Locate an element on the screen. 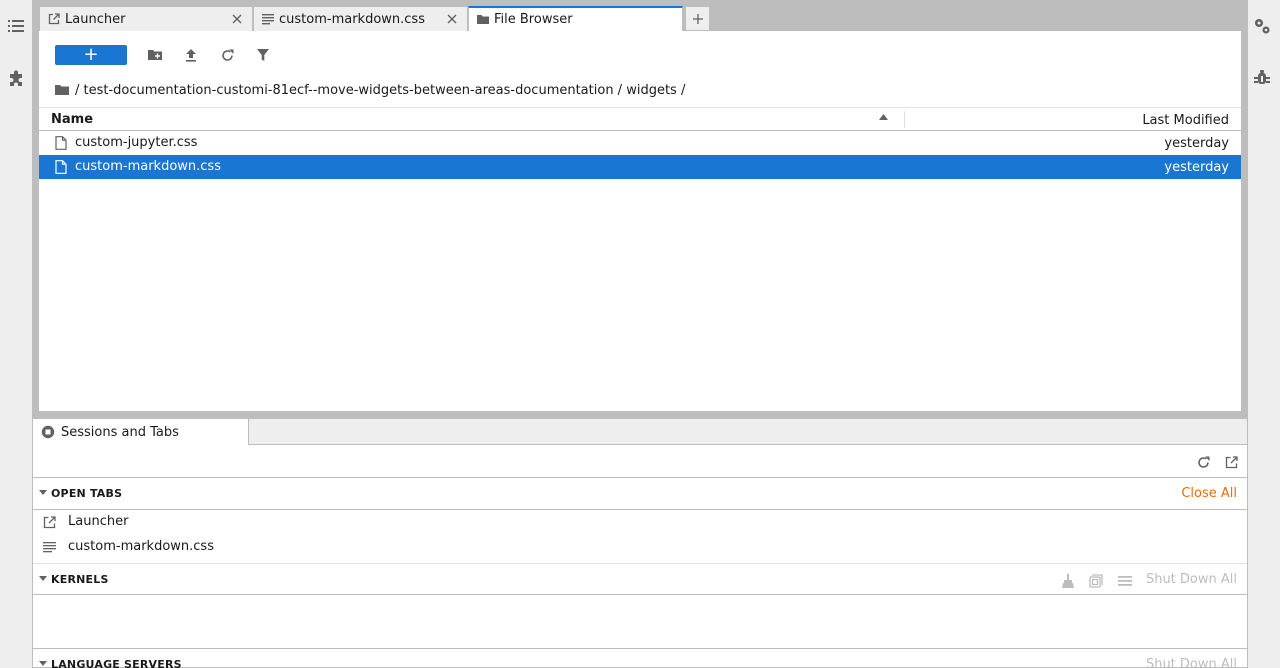  add-tab-button is located at coordinates (697, 18).